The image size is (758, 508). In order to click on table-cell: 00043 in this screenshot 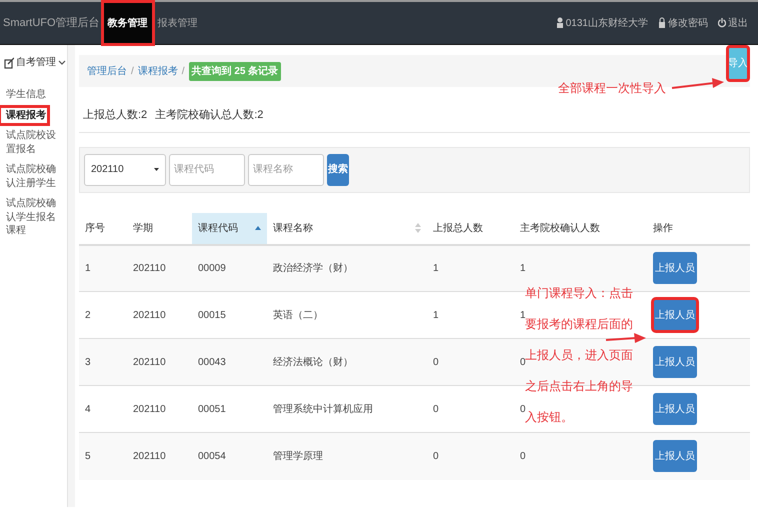, I will do `click(212, 362)`.